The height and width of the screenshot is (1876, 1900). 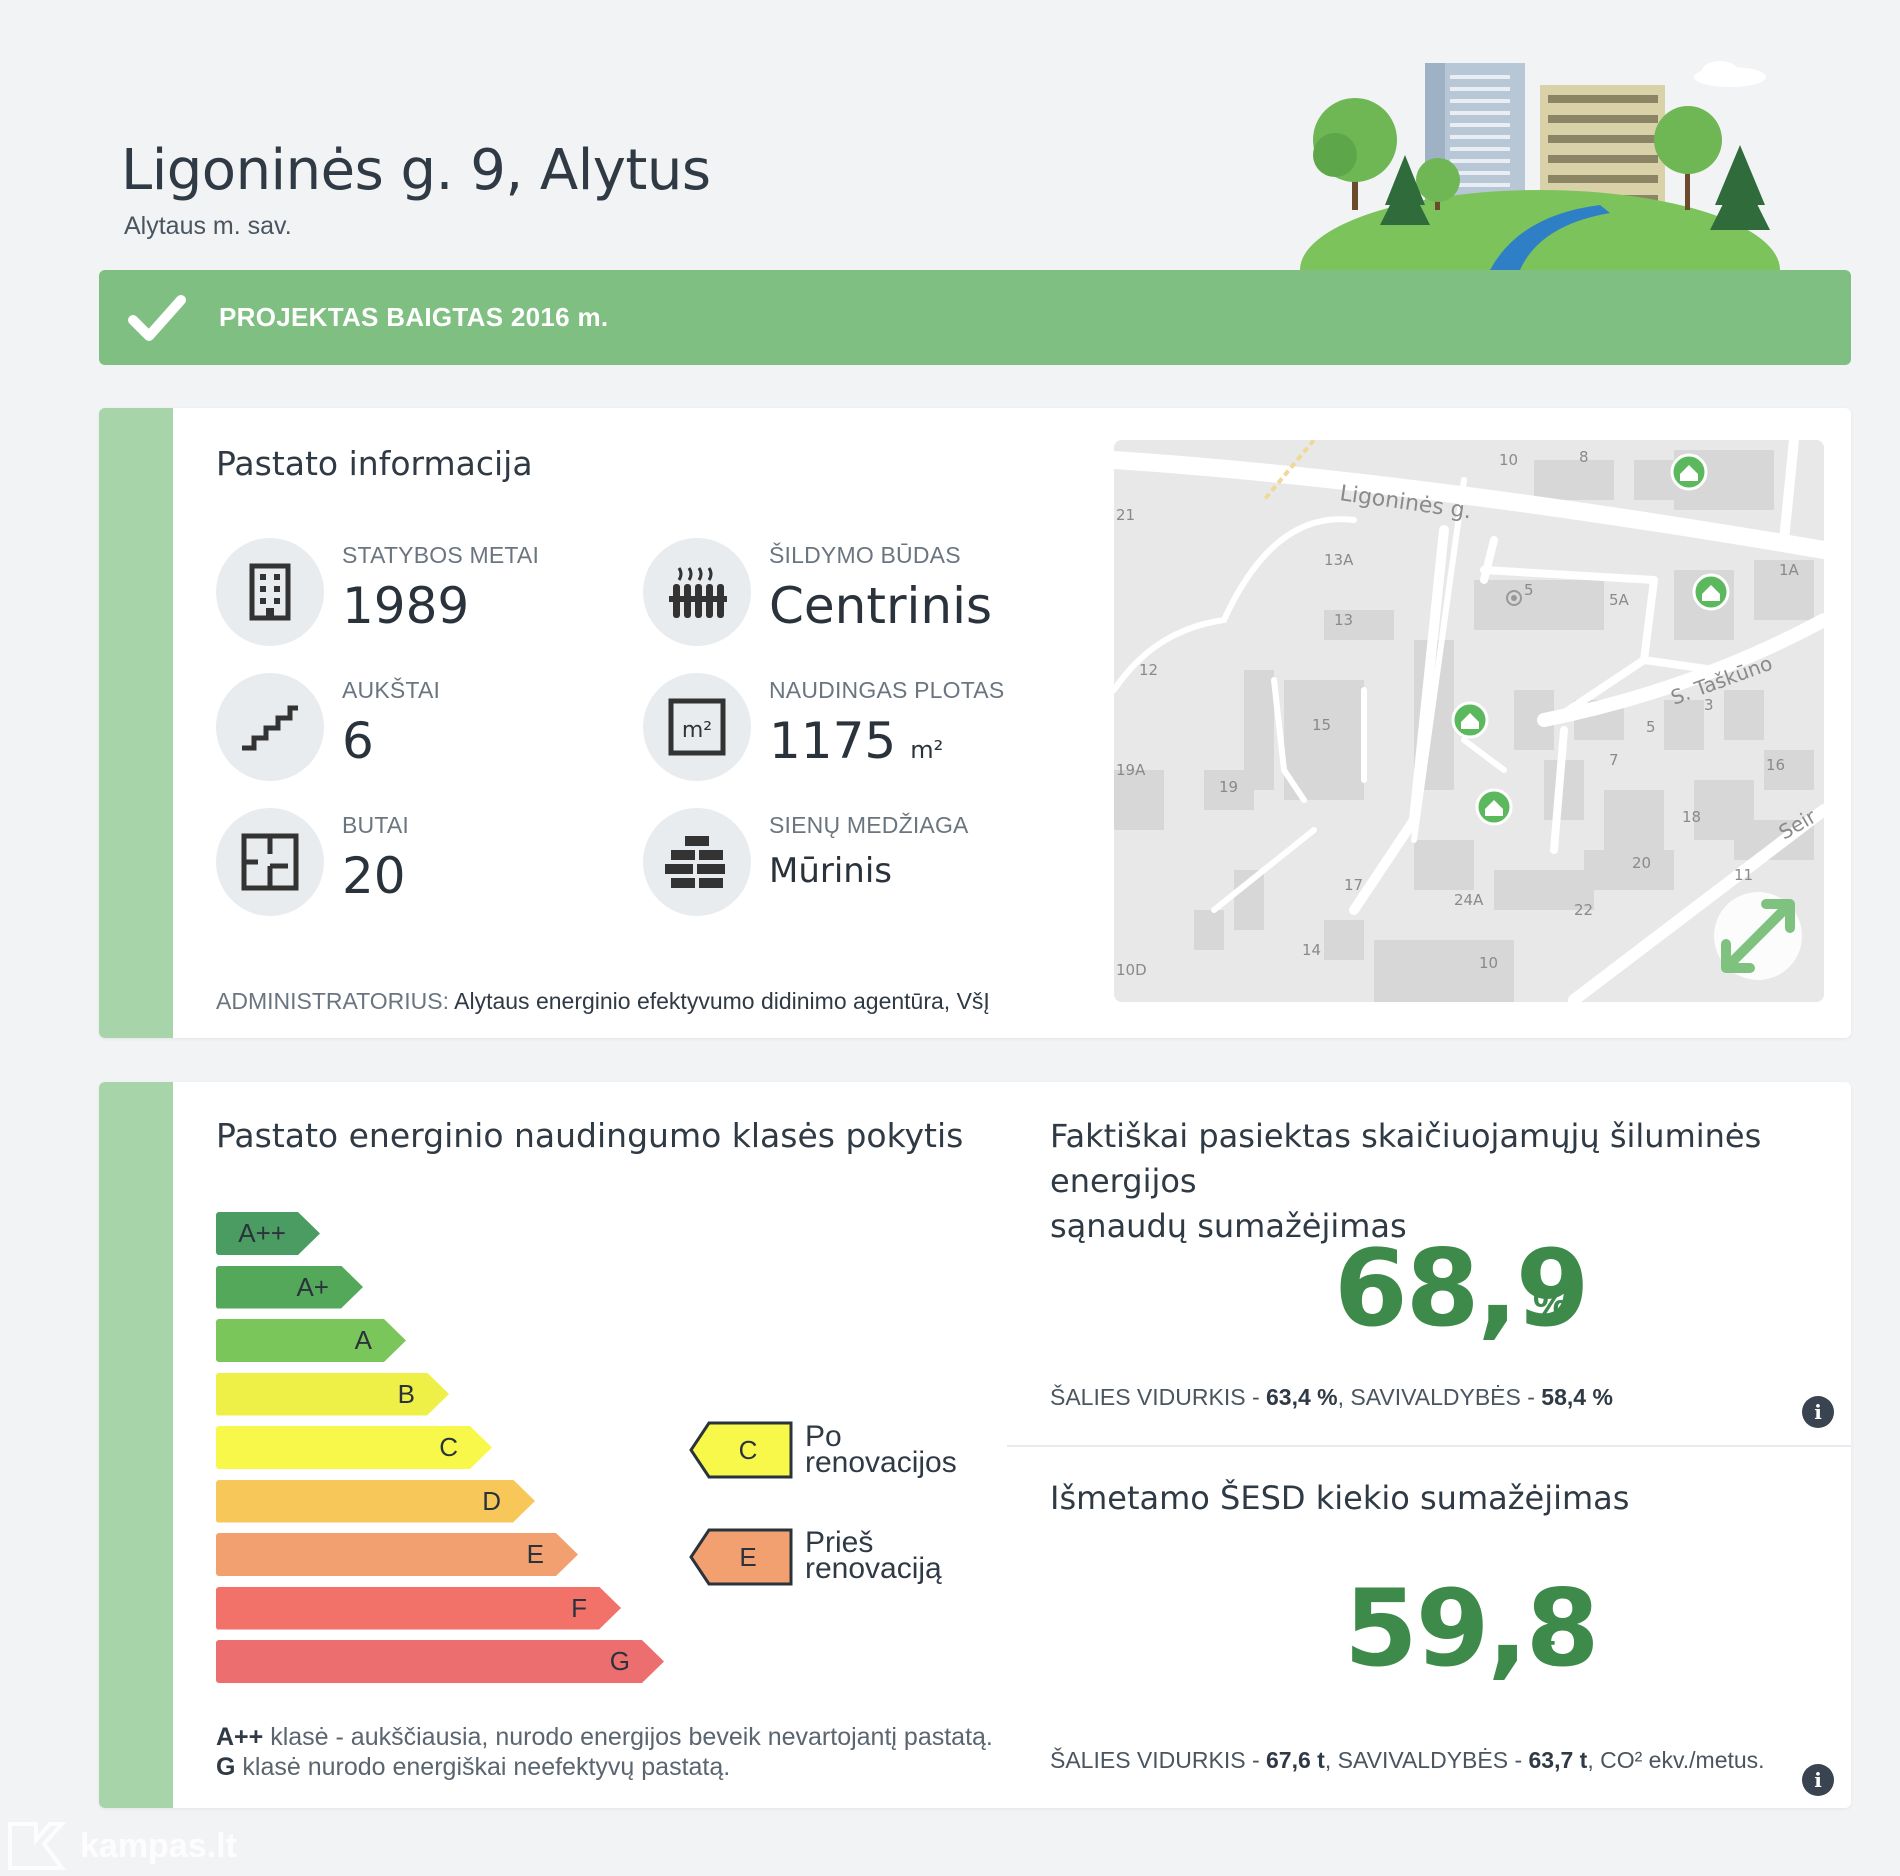 What do you see at coordinates (1775, 765) in the screenshot?
I see `map-house-number: 16` at bounding box center [1775, 765].